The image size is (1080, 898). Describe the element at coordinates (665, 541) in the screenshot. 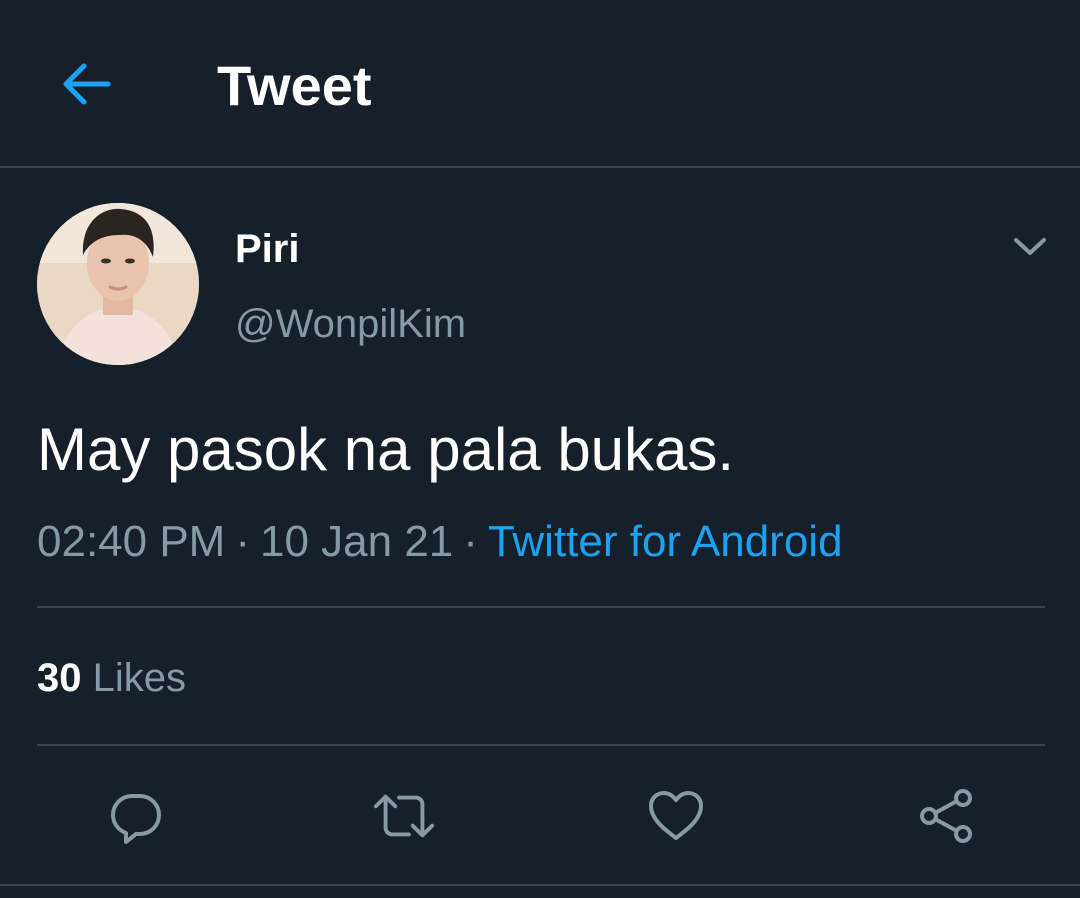

I see `tweet-source-link: Twitter for Android` at that location.